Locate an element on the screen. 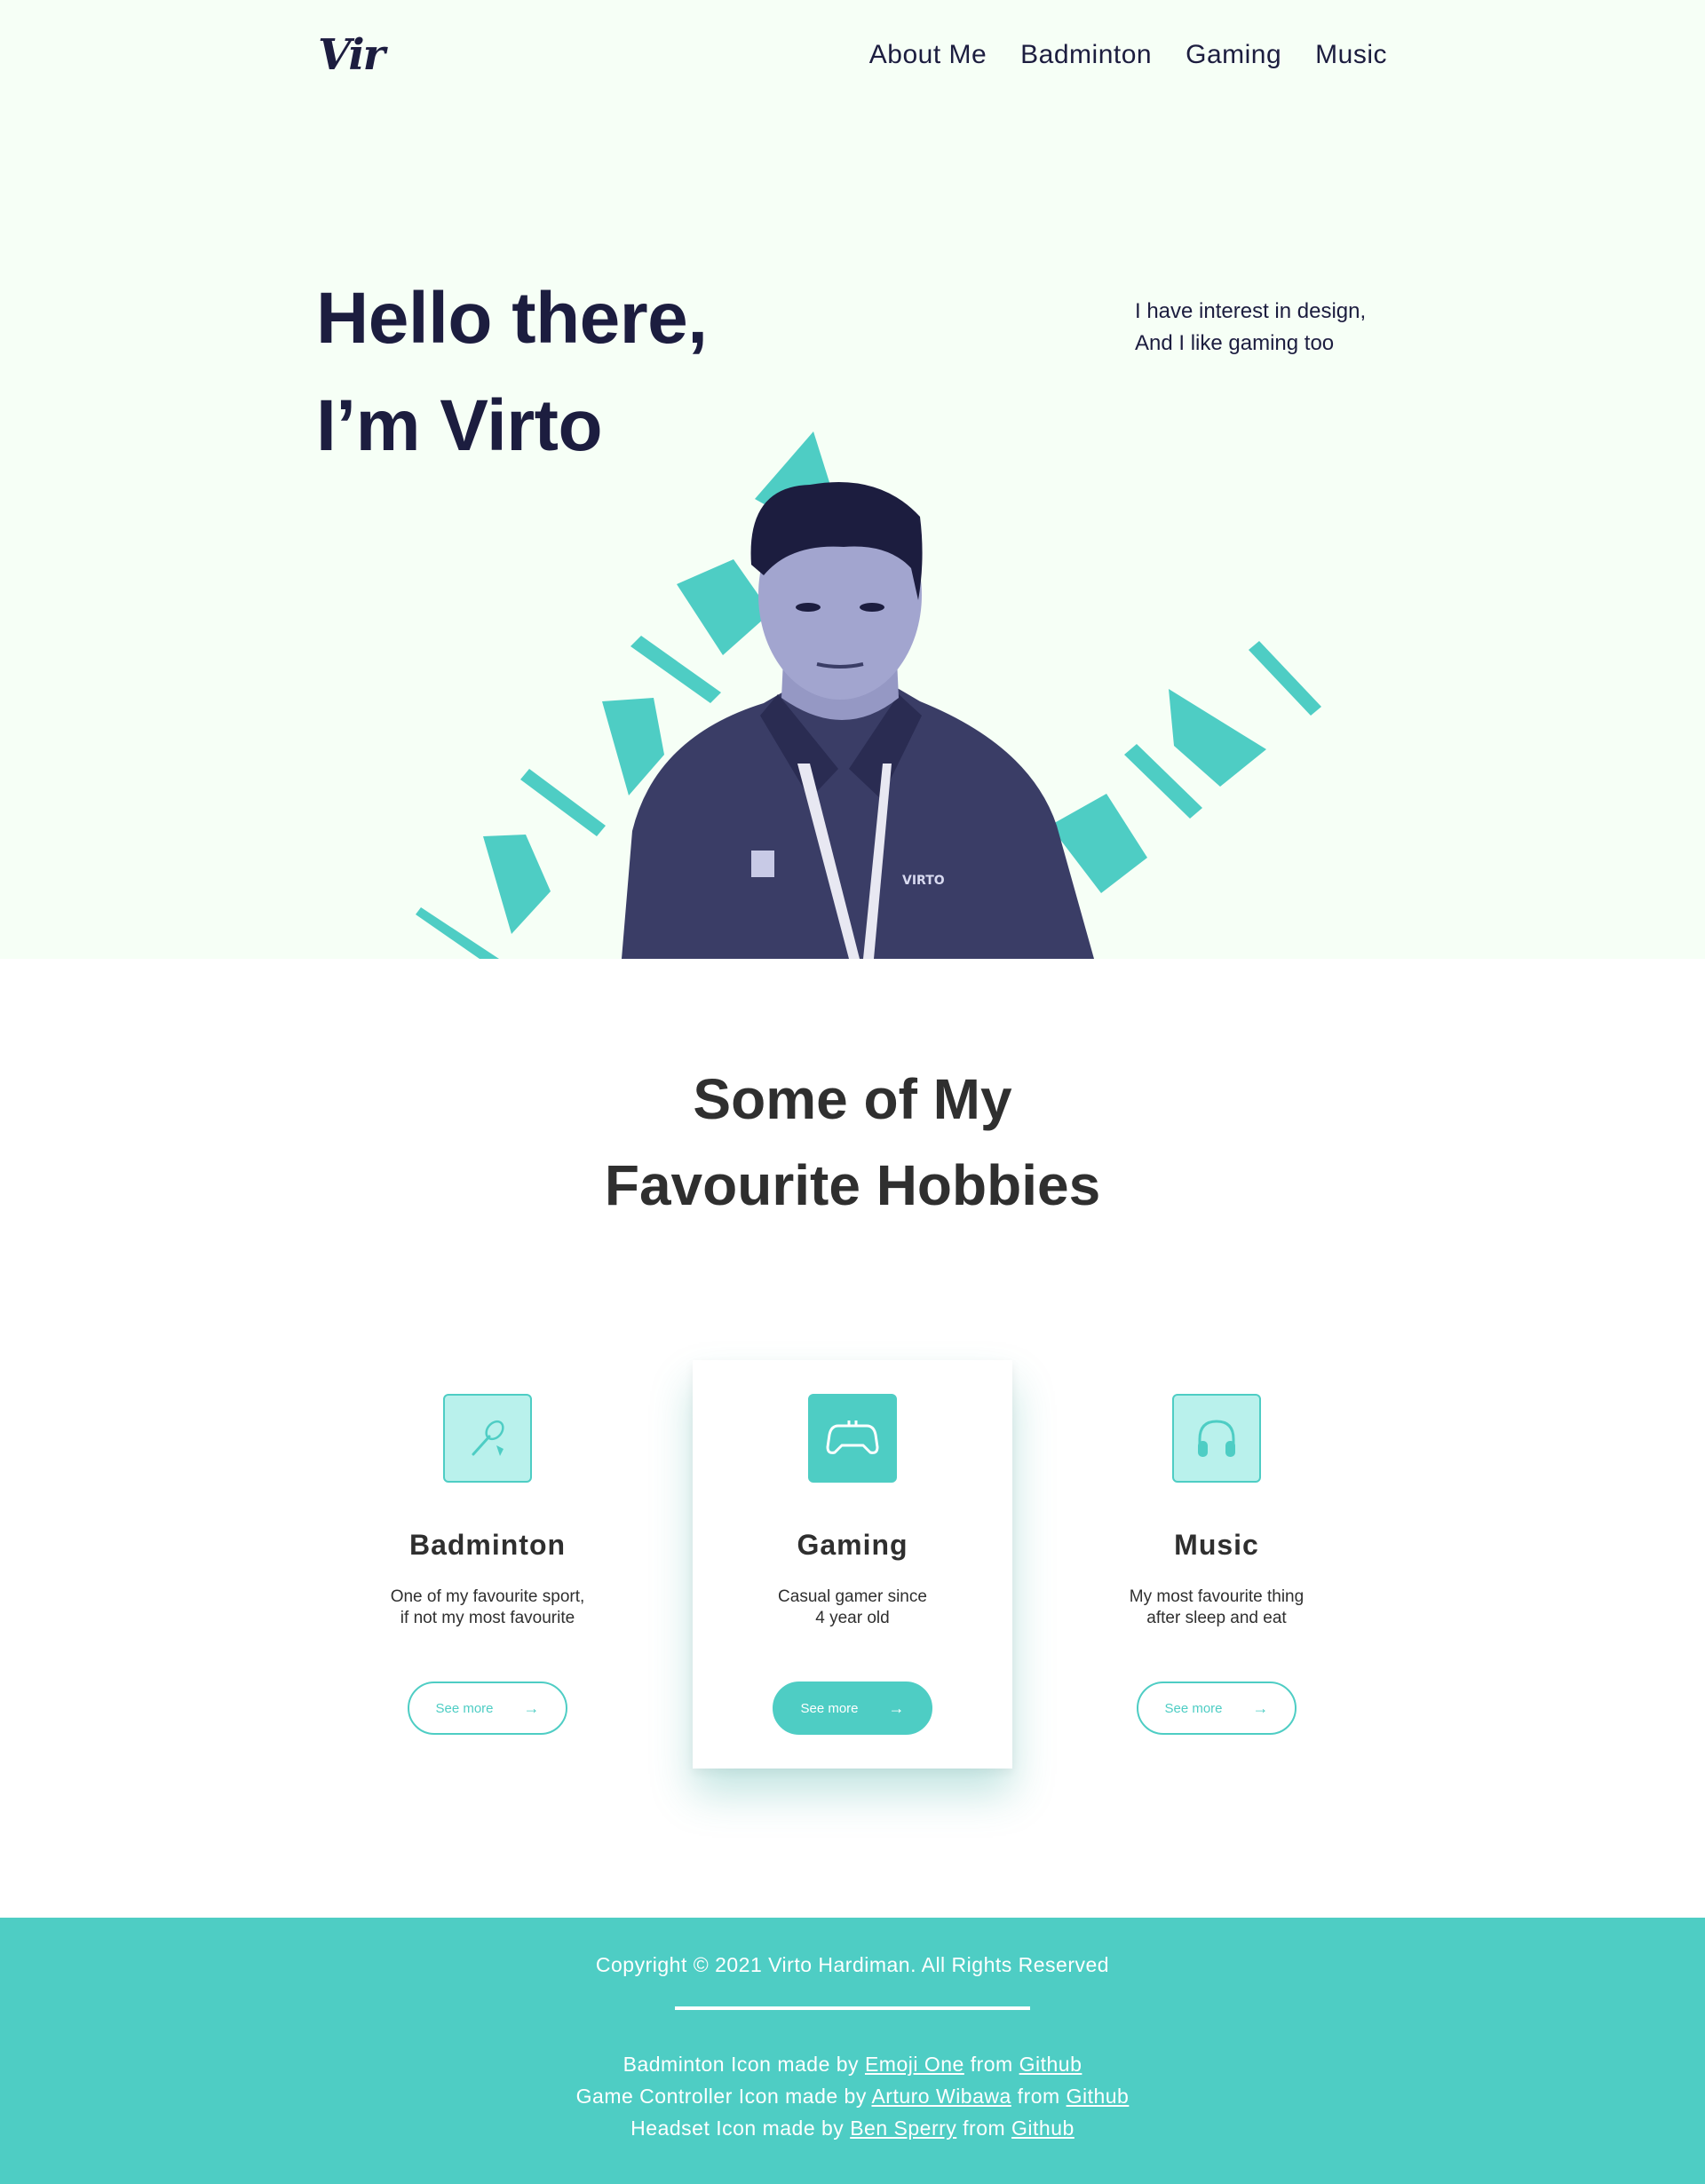 The width and height of the screenshot is (1705, 2184). see-more-button-badminton: See more → is located at coordinates (488, 1708).